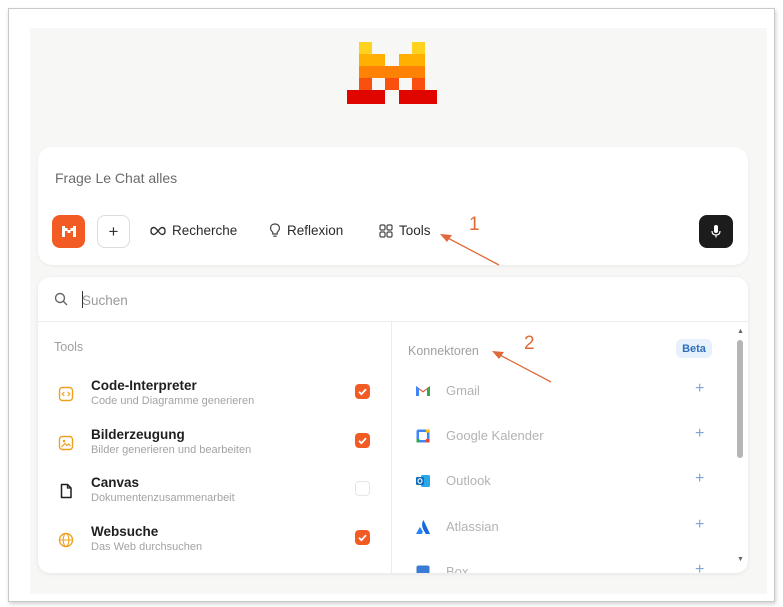 This screenshot has width=783, height=607. I want to click on add-button: +, so click(113, 231).